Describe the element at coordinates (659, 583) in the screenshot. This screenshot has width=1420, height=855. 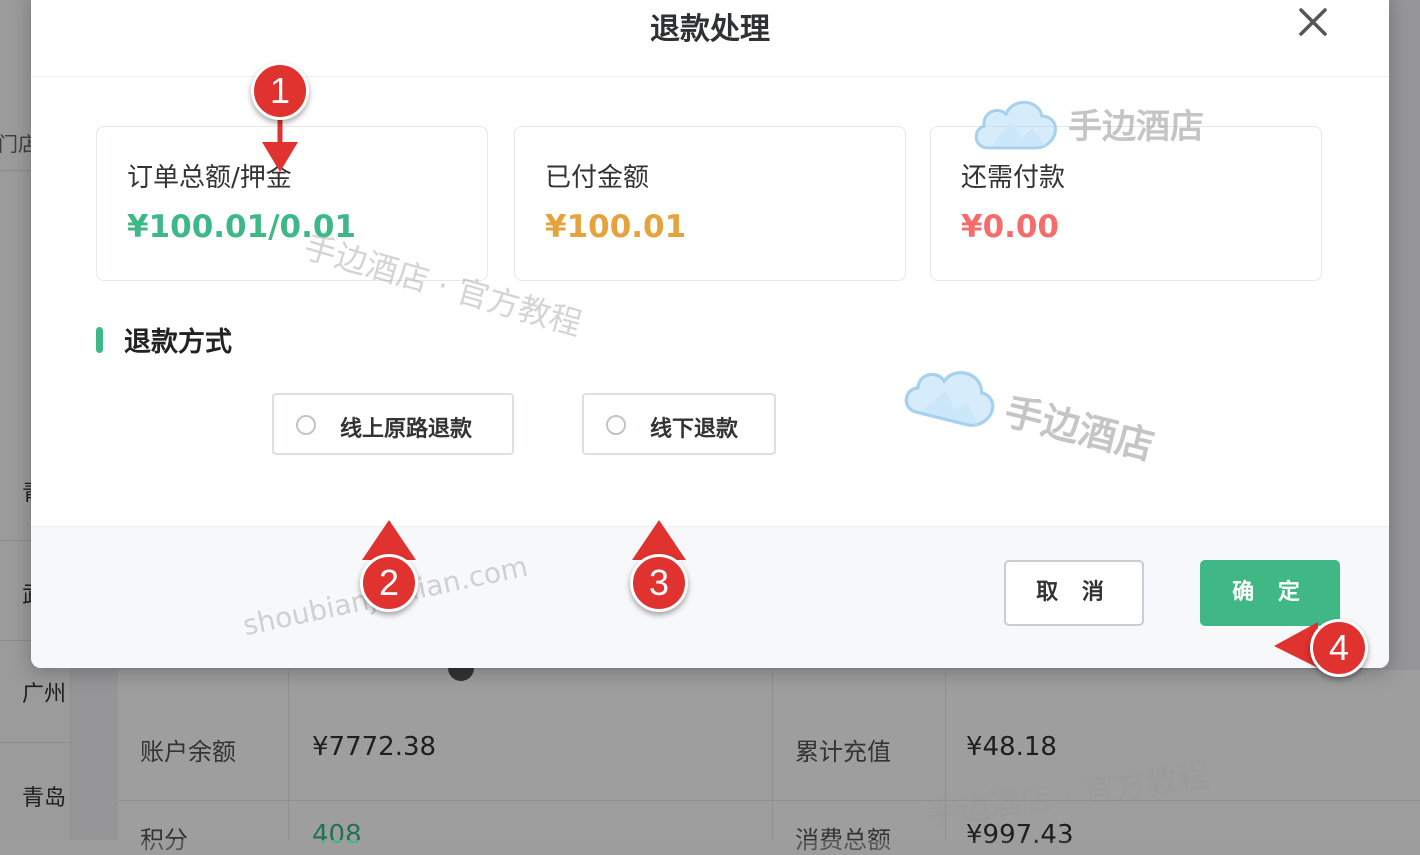
I see `annotation-marker-3: 3` at that location.